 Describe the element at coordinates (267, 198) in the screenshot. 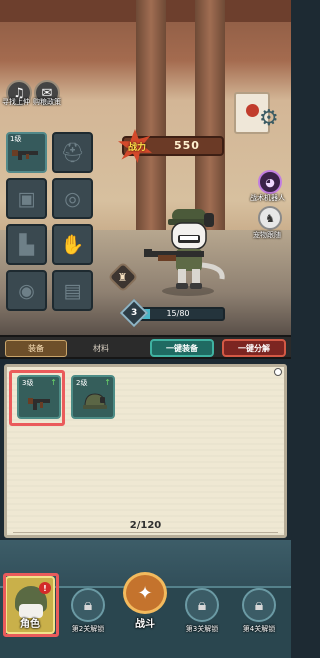

I see `side-button-label: 战术机器人` at that location.